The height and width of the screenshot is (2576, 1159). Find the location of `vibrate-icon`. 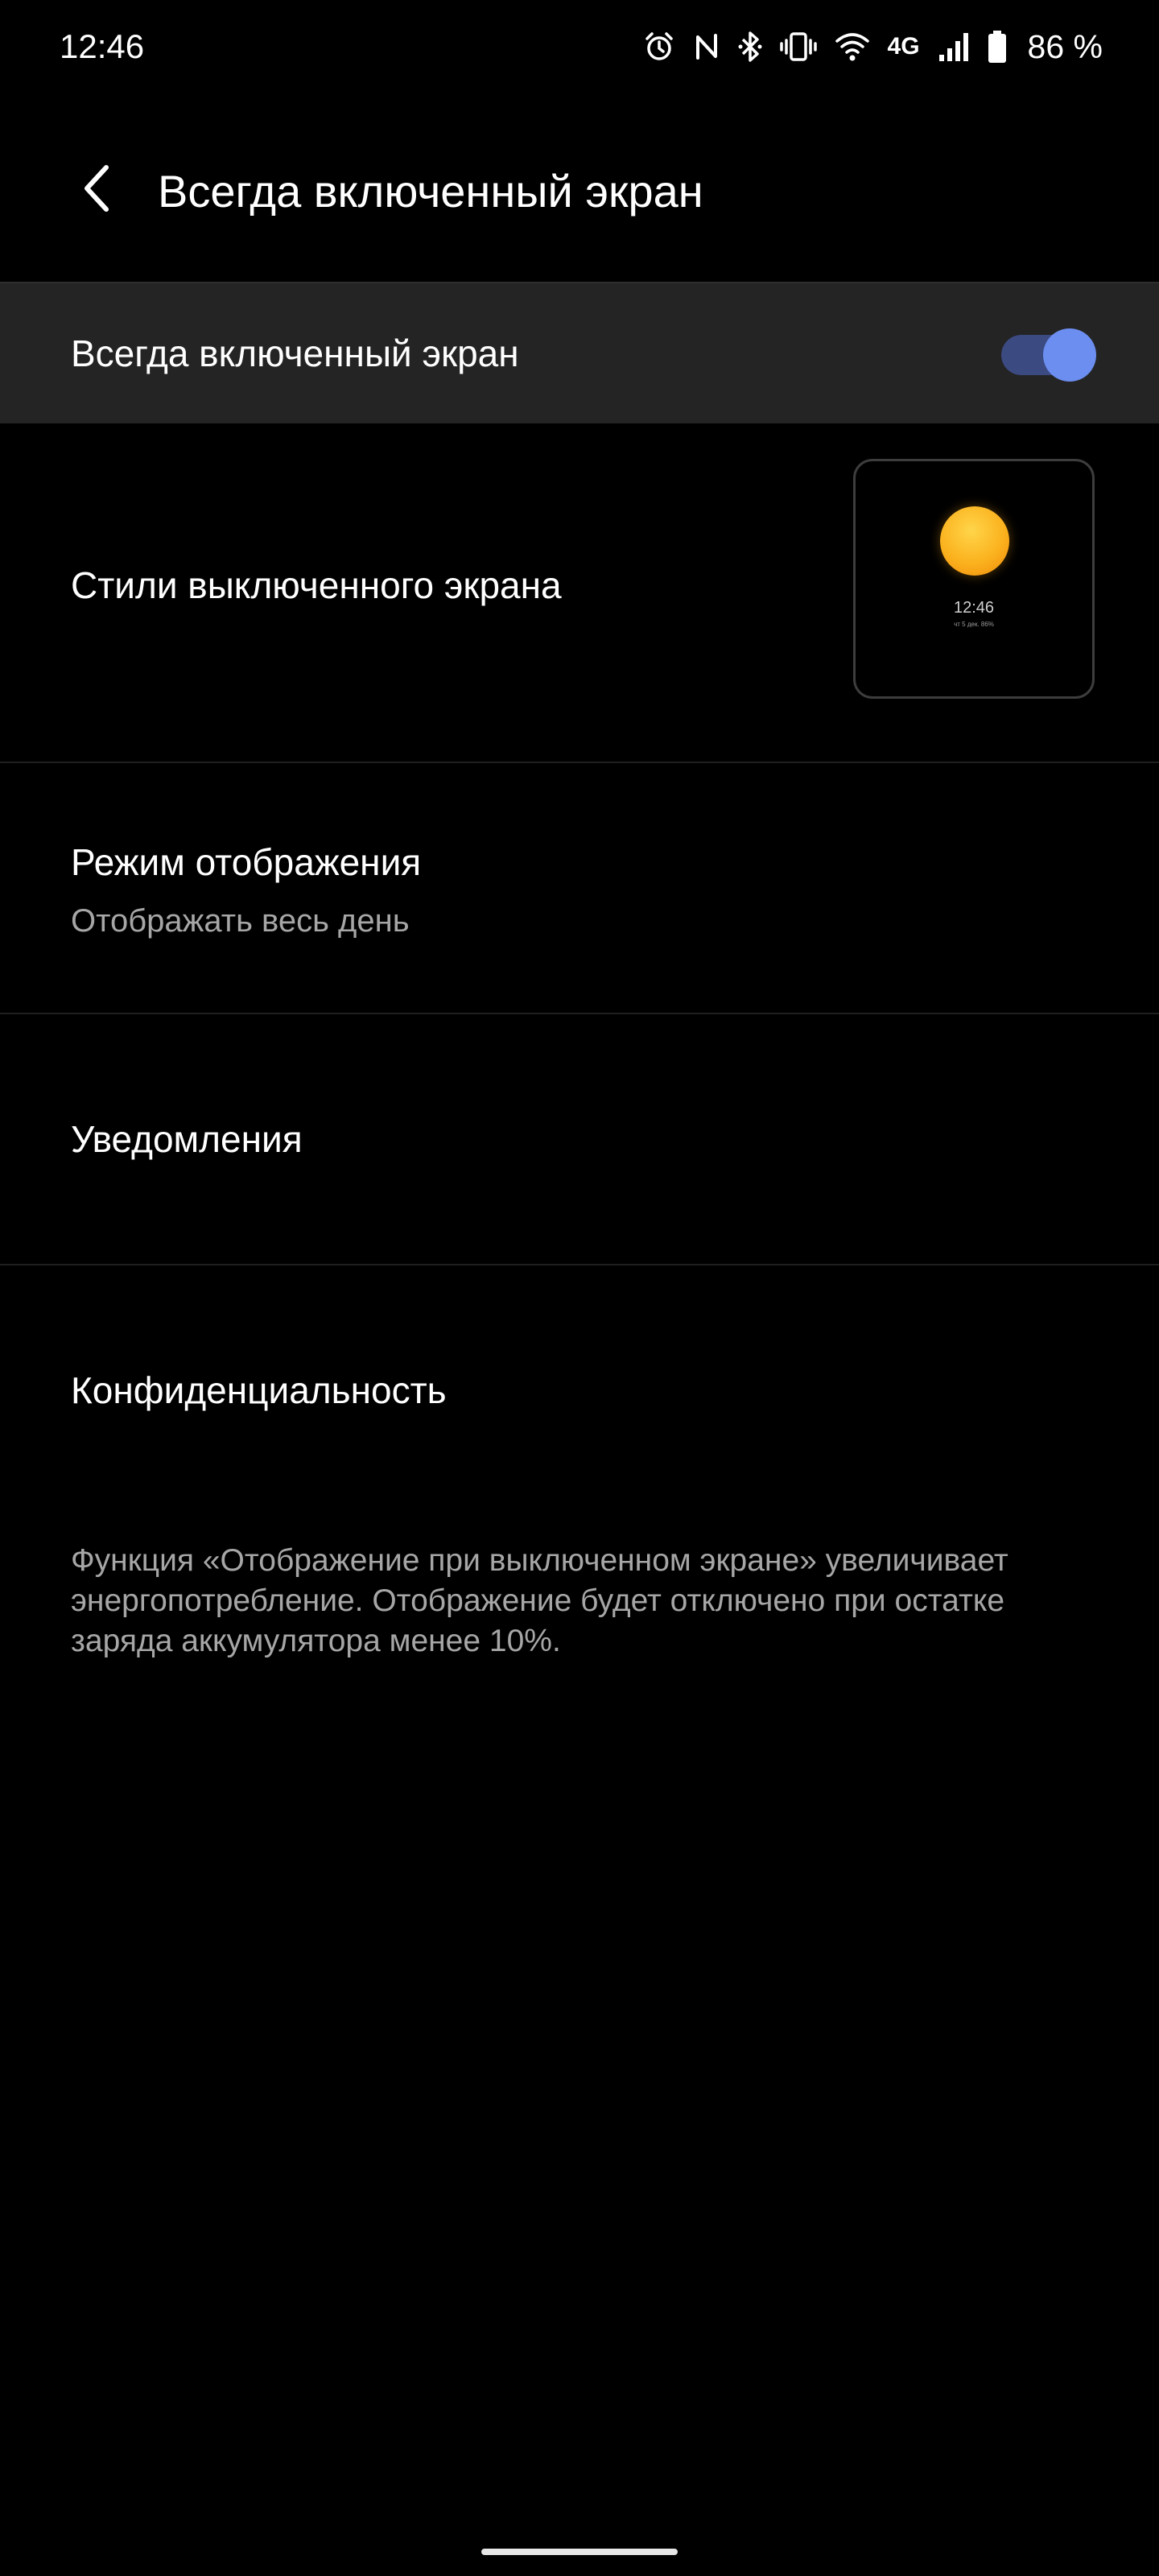

vibrate-icon is located at coordinates (798, 47).